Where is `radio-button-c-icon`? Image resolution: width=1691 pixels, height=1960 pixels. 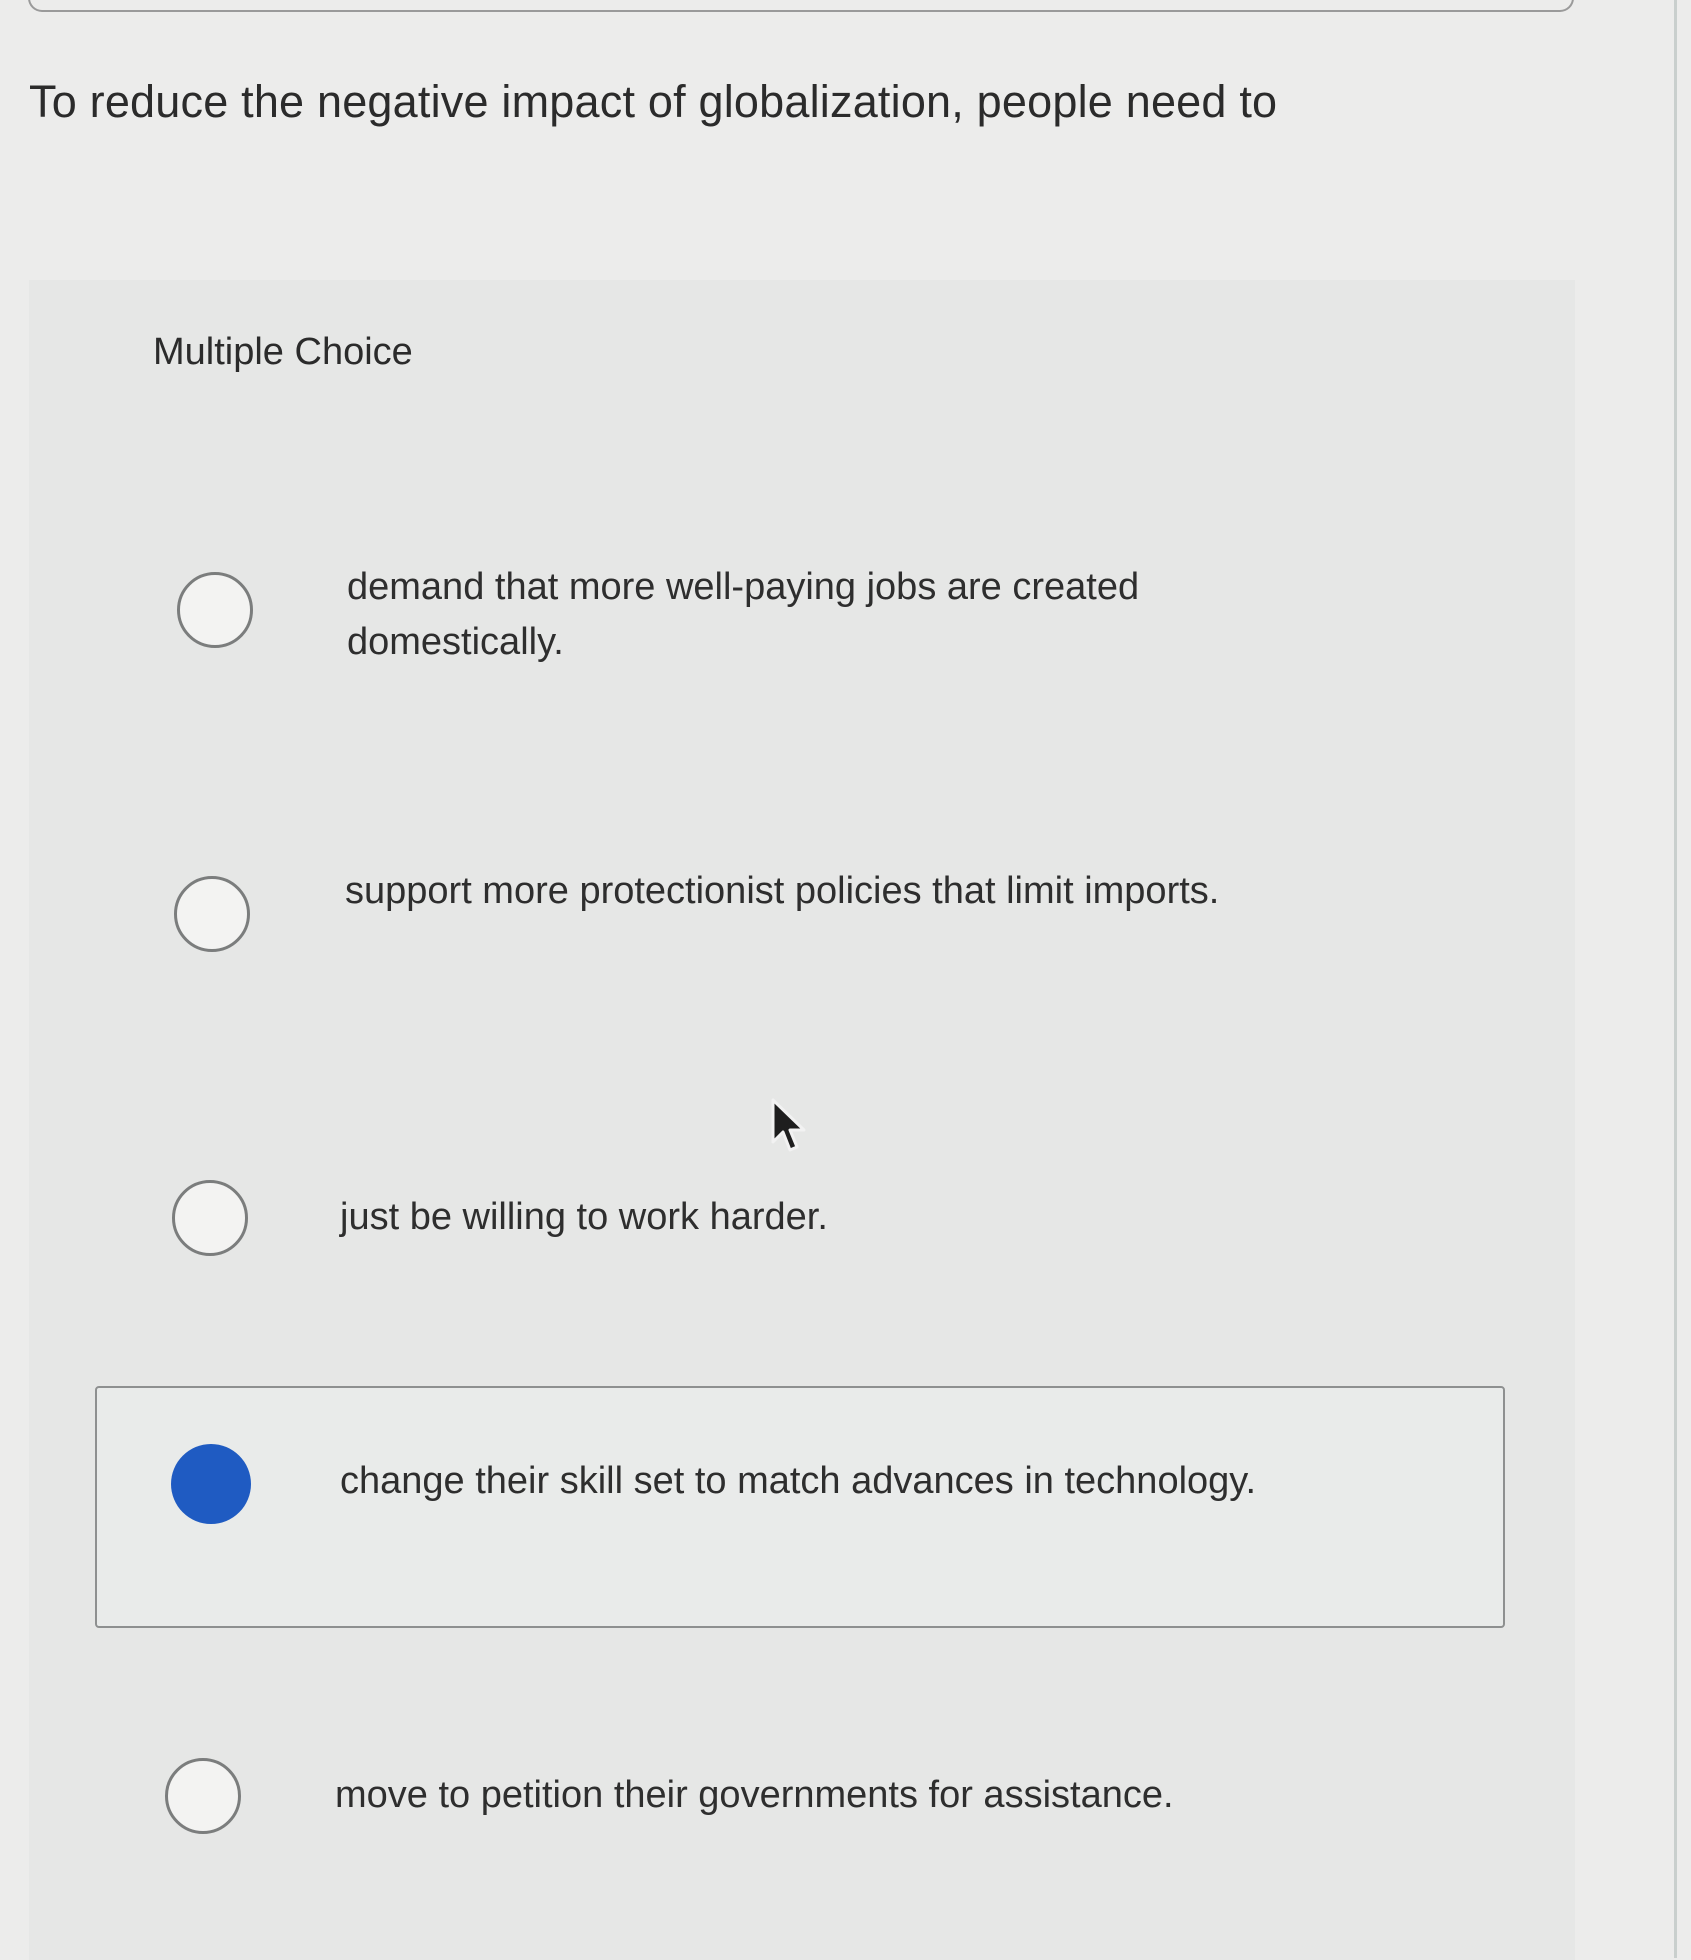 radio-button-c-icon is located at coordinates (210, 1218).